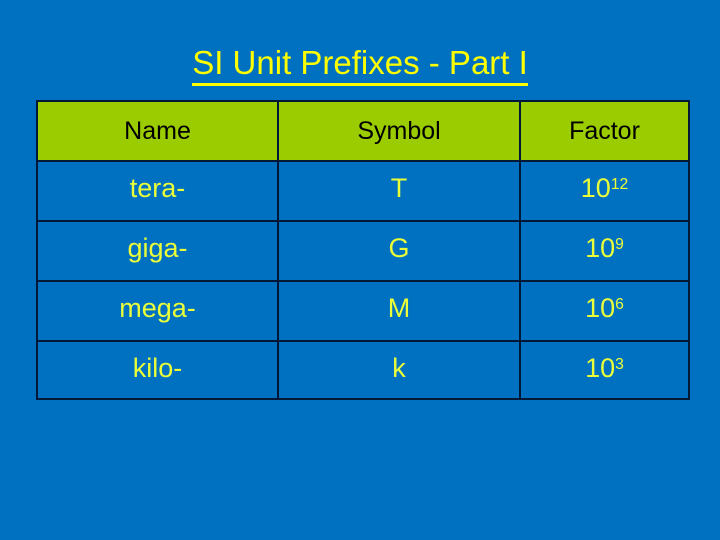 This screenshot has width=720, height=540. What do you see at coordinates (399, 370) in the screenshot?
I see `cell-symbol: k` at bounding box center [399, 370].